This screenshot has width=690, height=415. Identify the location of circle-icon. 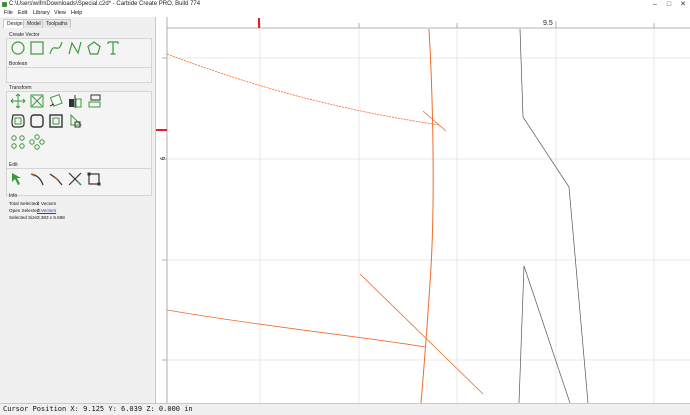
(18, 48).